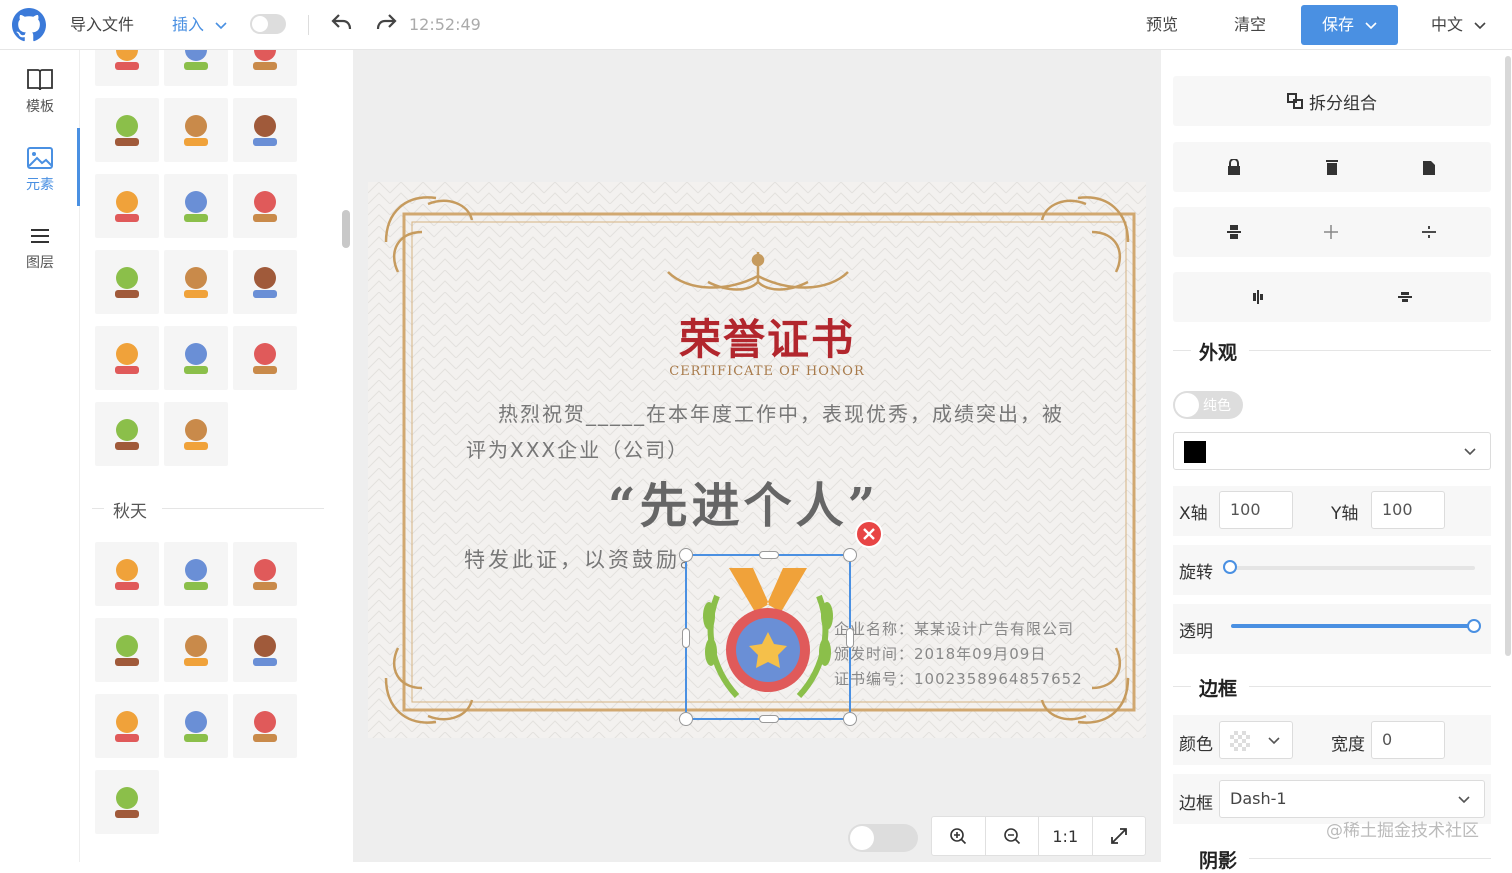 The image size is (1512, 873). Describe the element at coordinates (40, 247) in the screenshot. I see `rail-item-layers: 图层` at that location.